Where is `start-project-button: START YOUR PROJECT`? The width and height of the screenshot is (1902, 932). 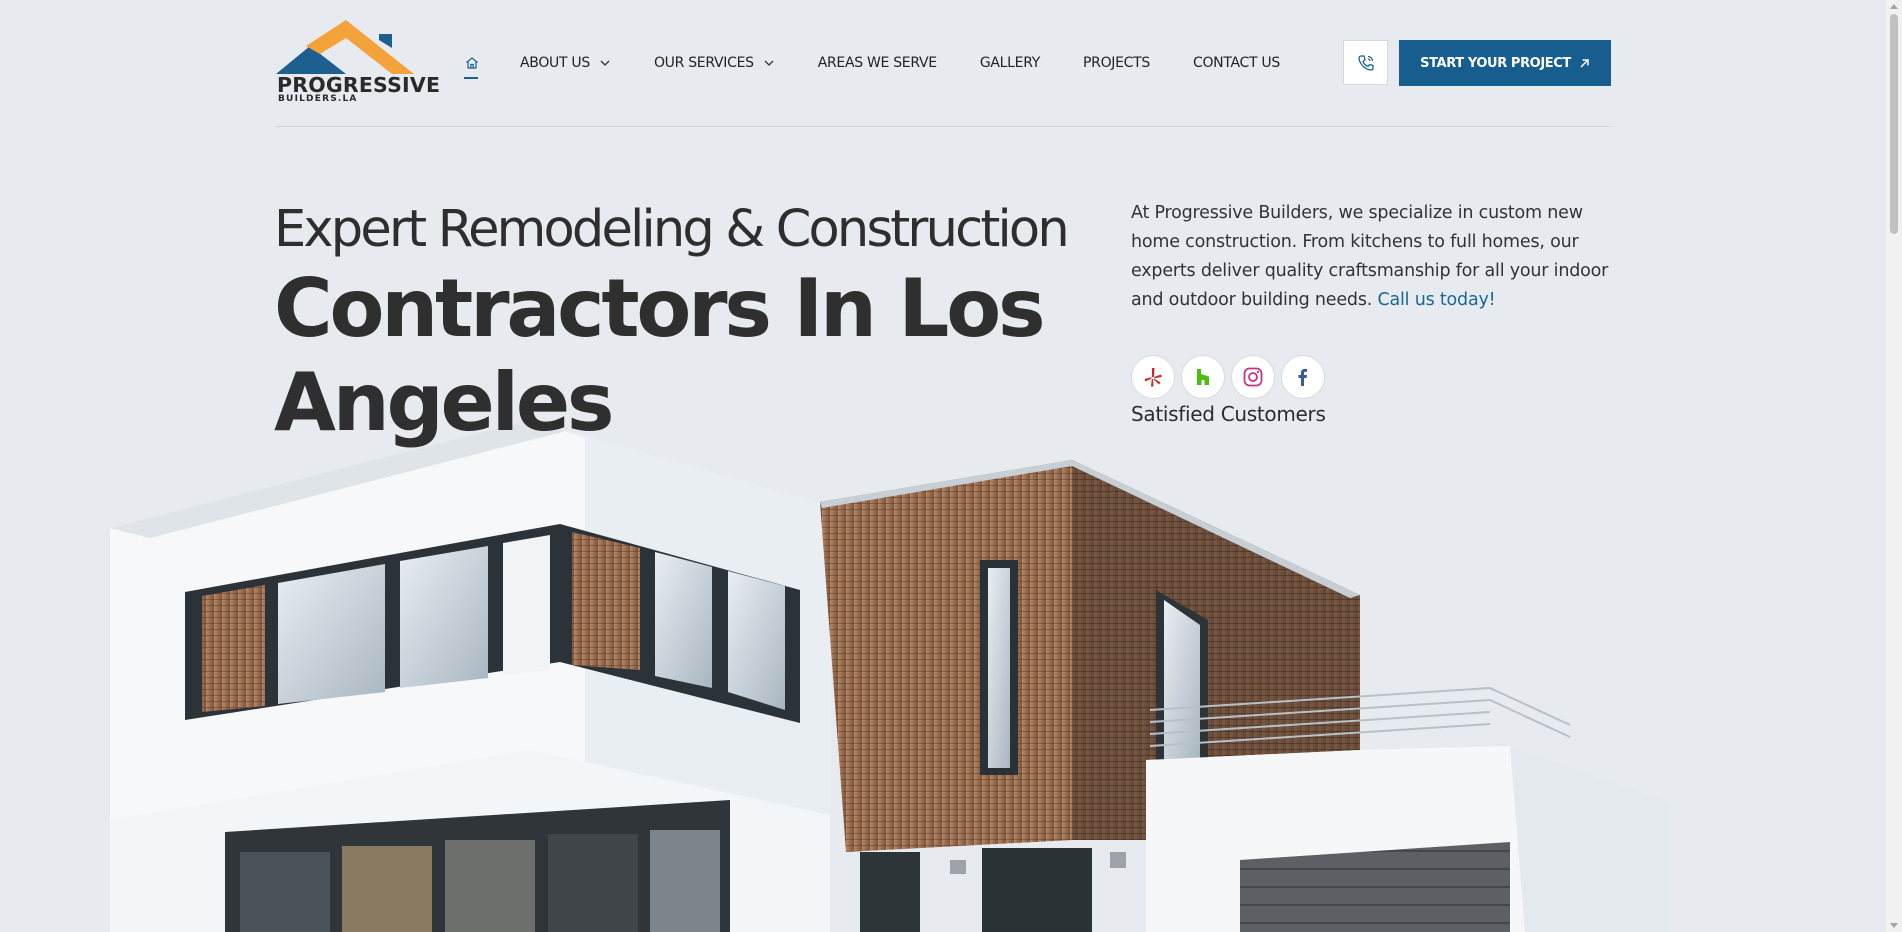 start-project-button: START YOUR PROJECT is located at coordinates (1505, 63).